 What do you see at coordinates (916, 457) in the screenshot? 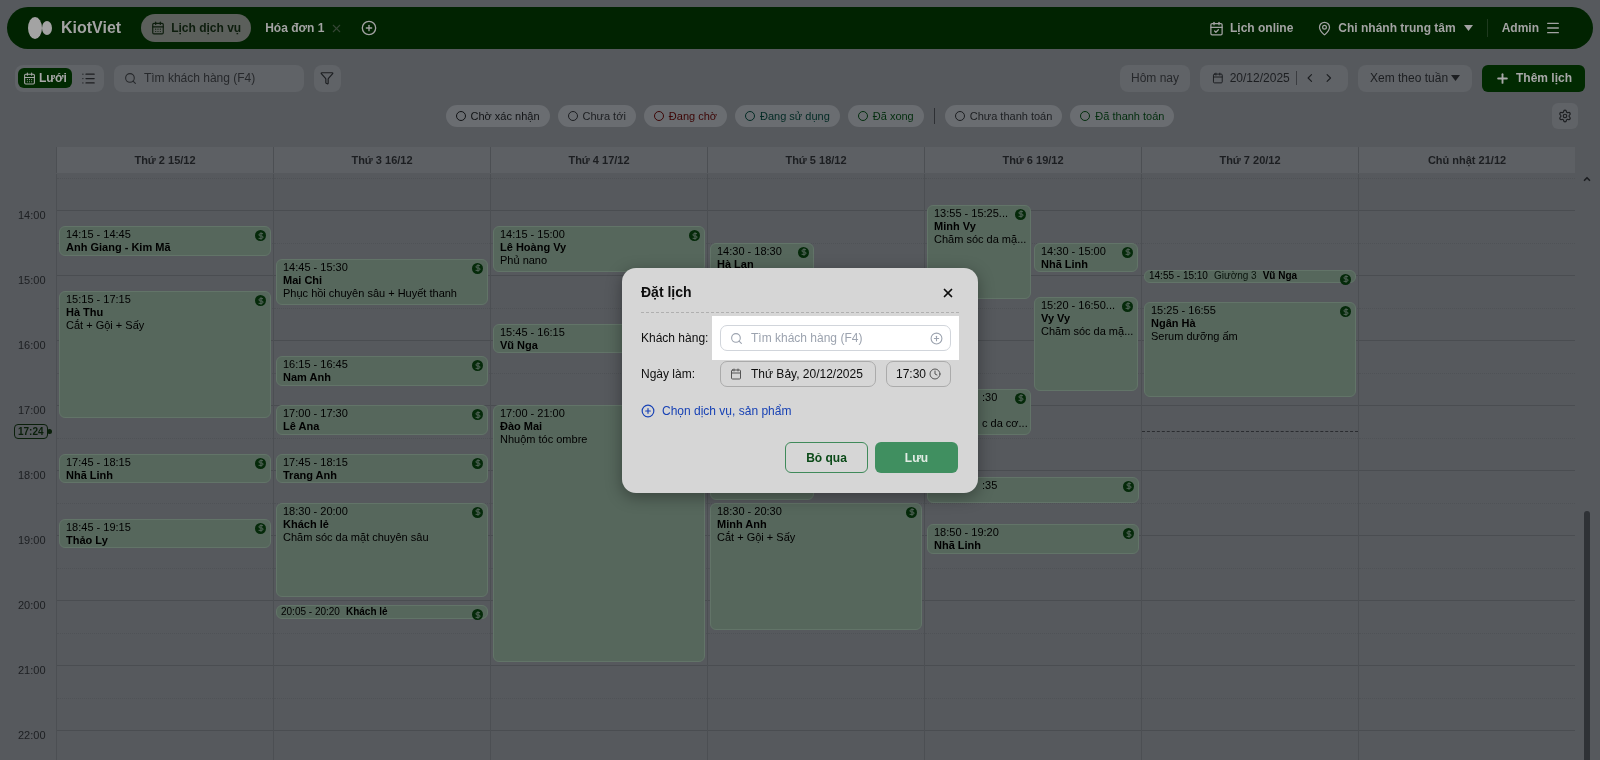
I see `save-button: Lưu` at bounding box center [916, 457].